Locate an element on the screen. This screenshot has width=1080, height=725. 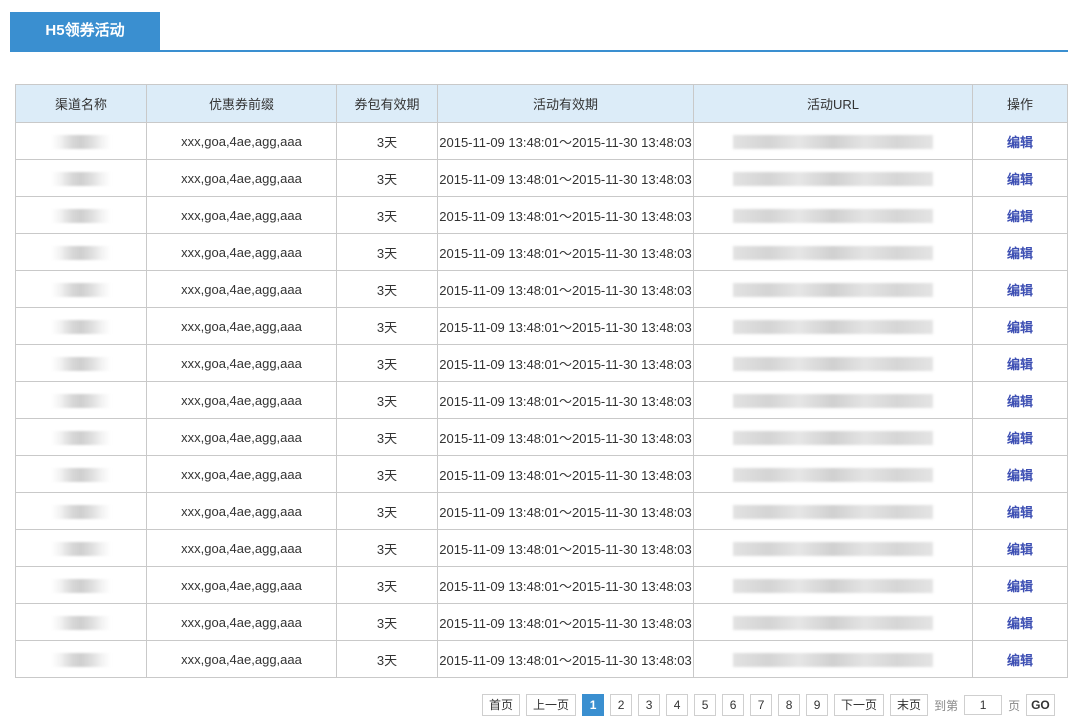
col-activity-url: 活动URL is located at coordinates (833, 103).